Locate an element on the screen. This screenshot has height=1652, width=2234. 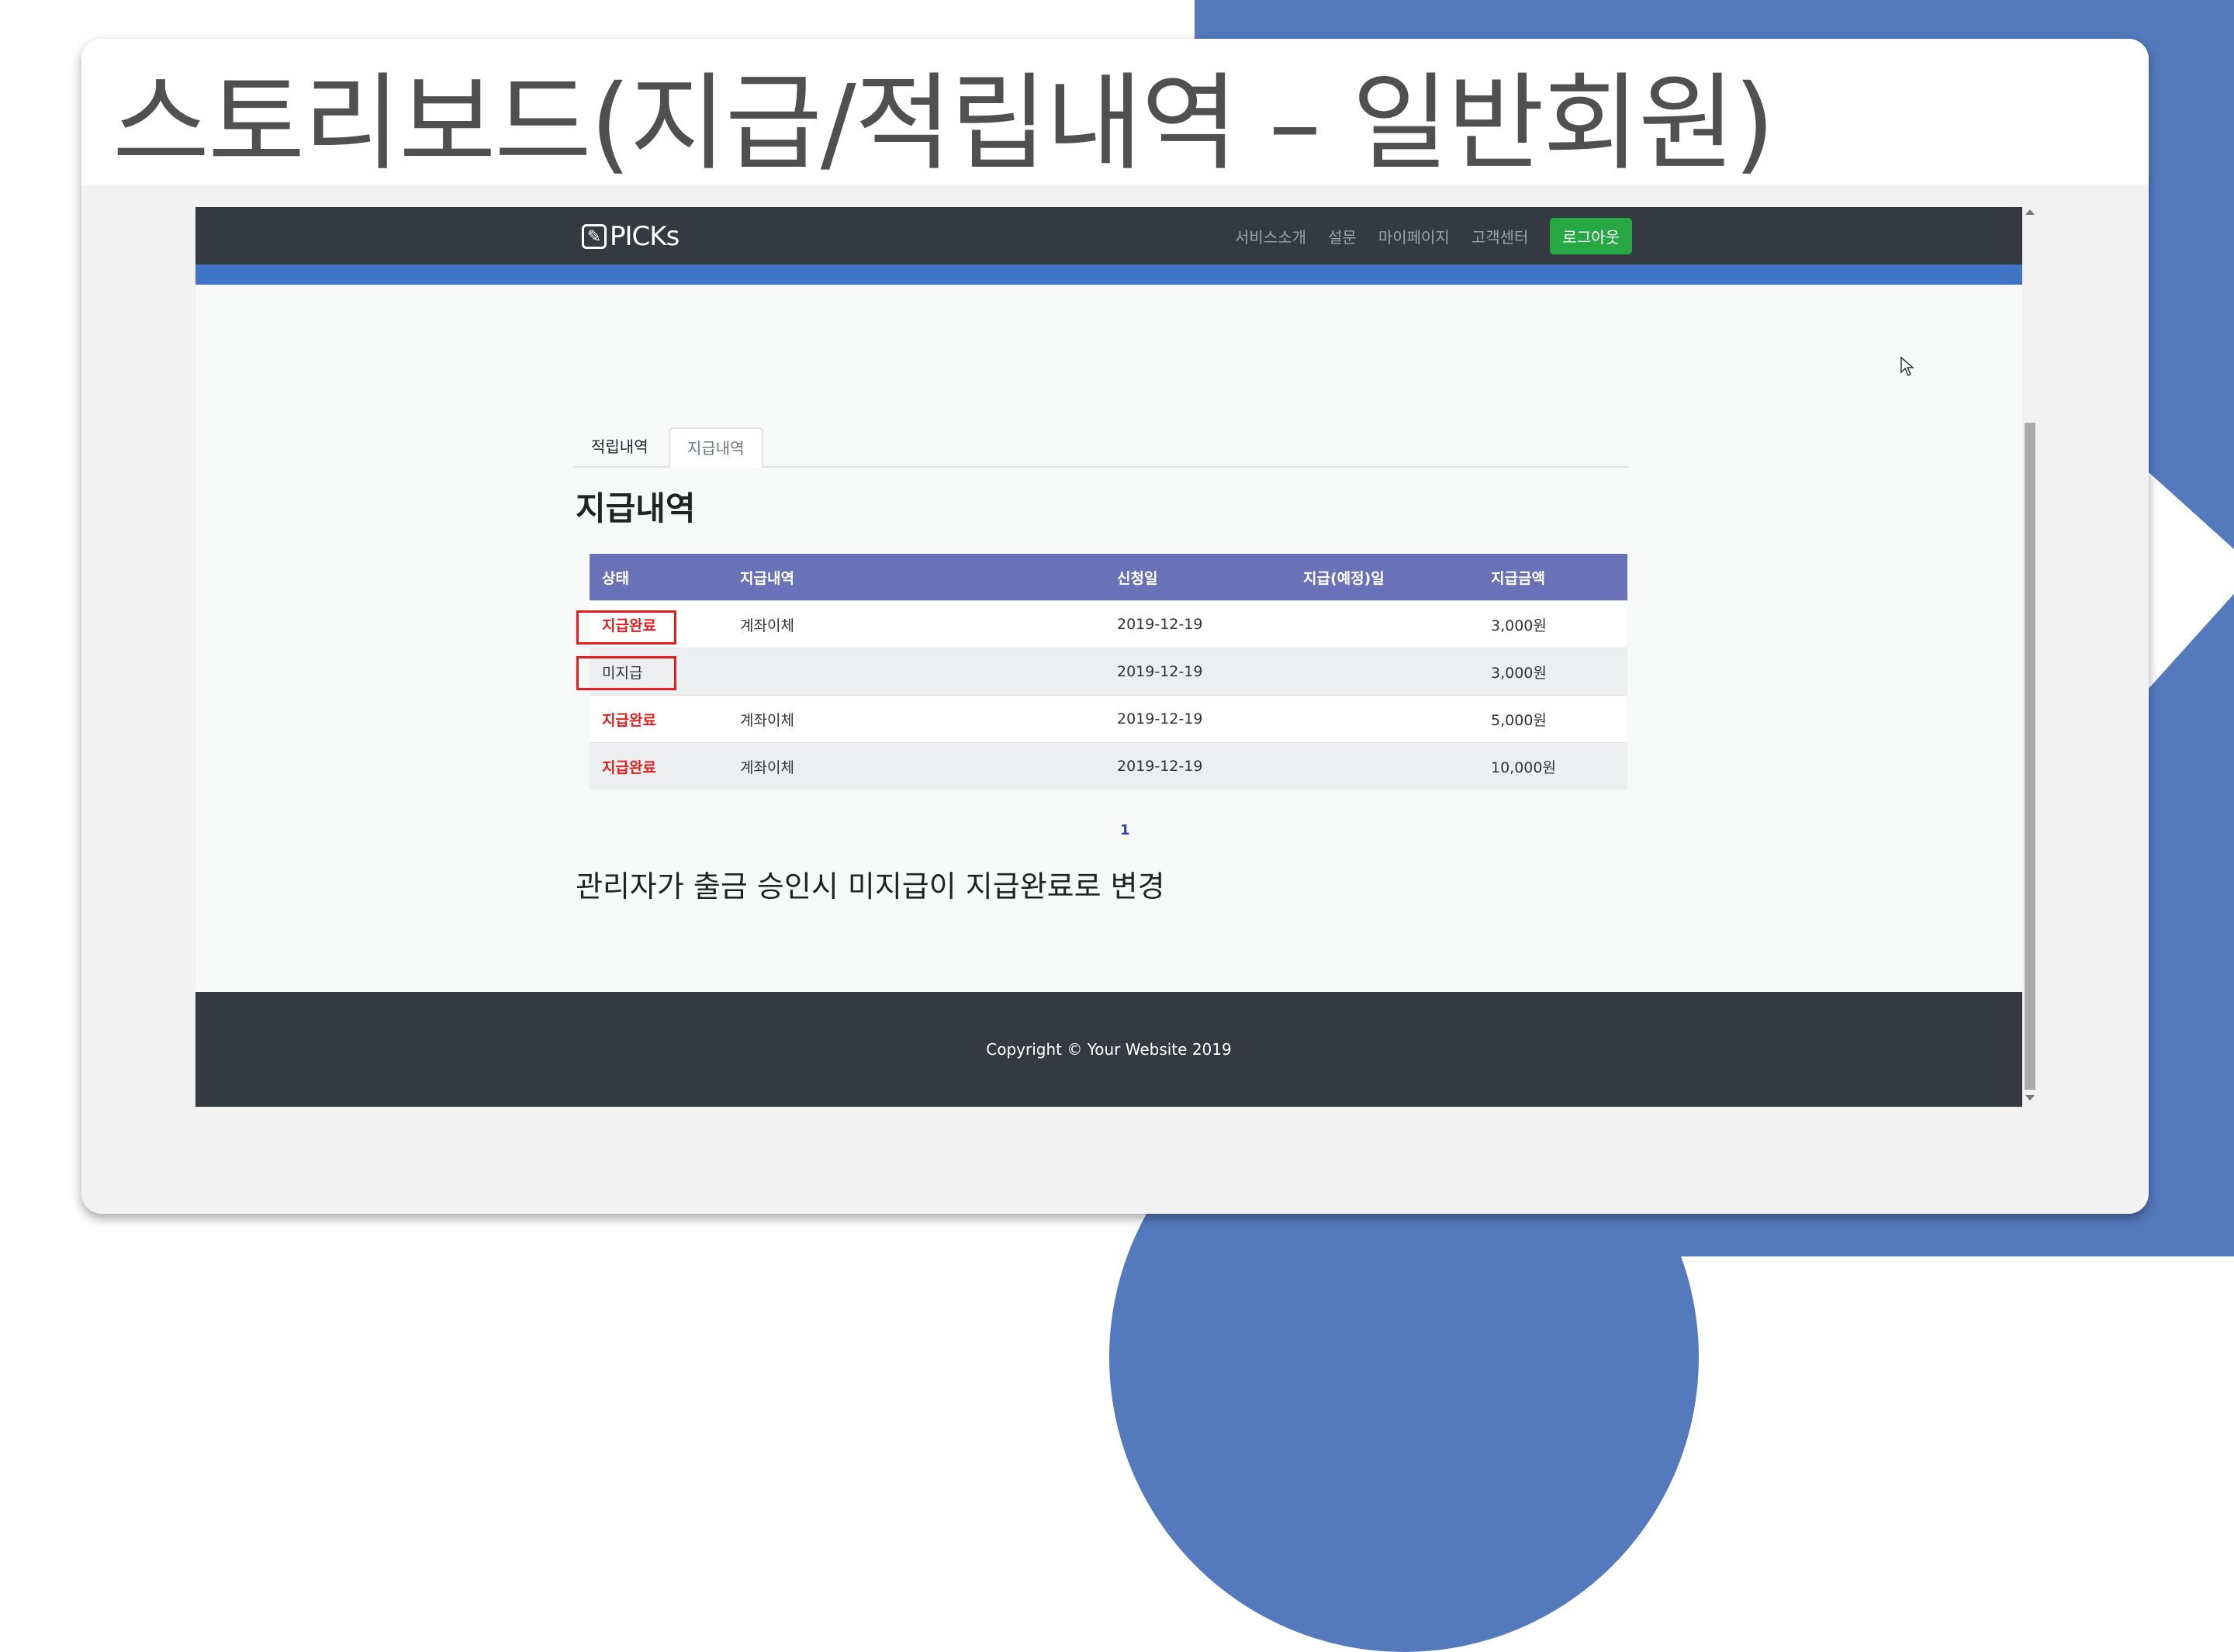
table-row: 미지급 2019-12-19 3,000원 is located at coordinates (1109, 672).